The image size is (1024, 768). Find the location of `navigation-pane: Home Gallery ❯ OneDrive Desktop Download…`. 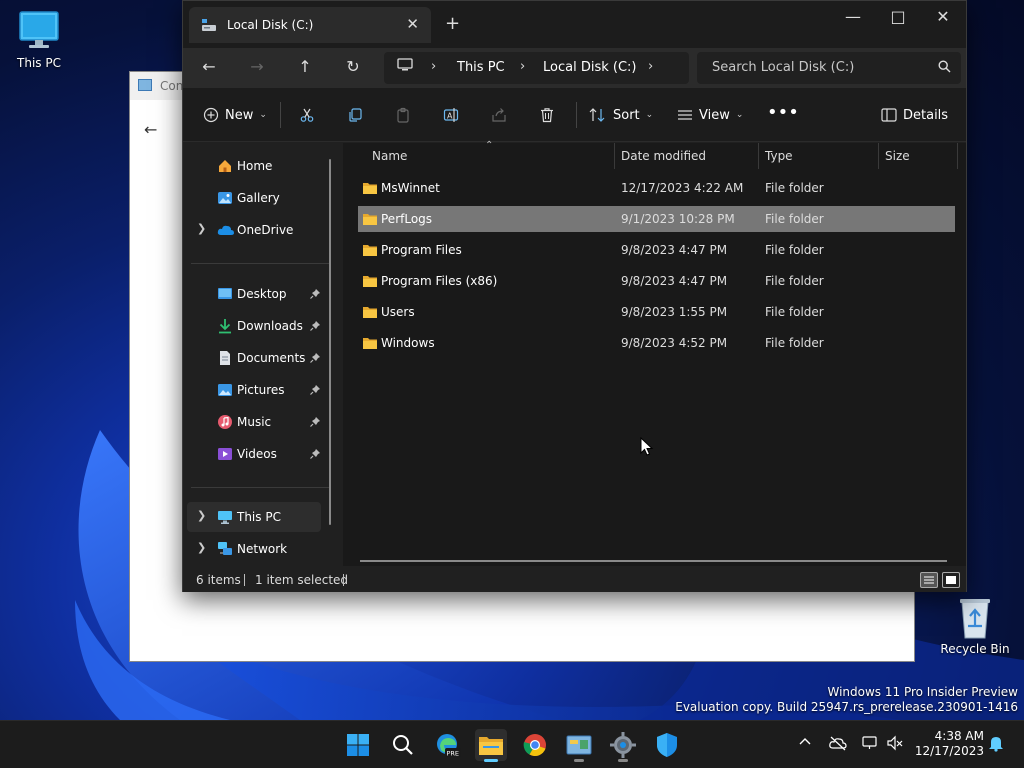

navigation-pane: Home Gallery ❯ OneDrive Desktop Download… is located at coordinates (262, 354).